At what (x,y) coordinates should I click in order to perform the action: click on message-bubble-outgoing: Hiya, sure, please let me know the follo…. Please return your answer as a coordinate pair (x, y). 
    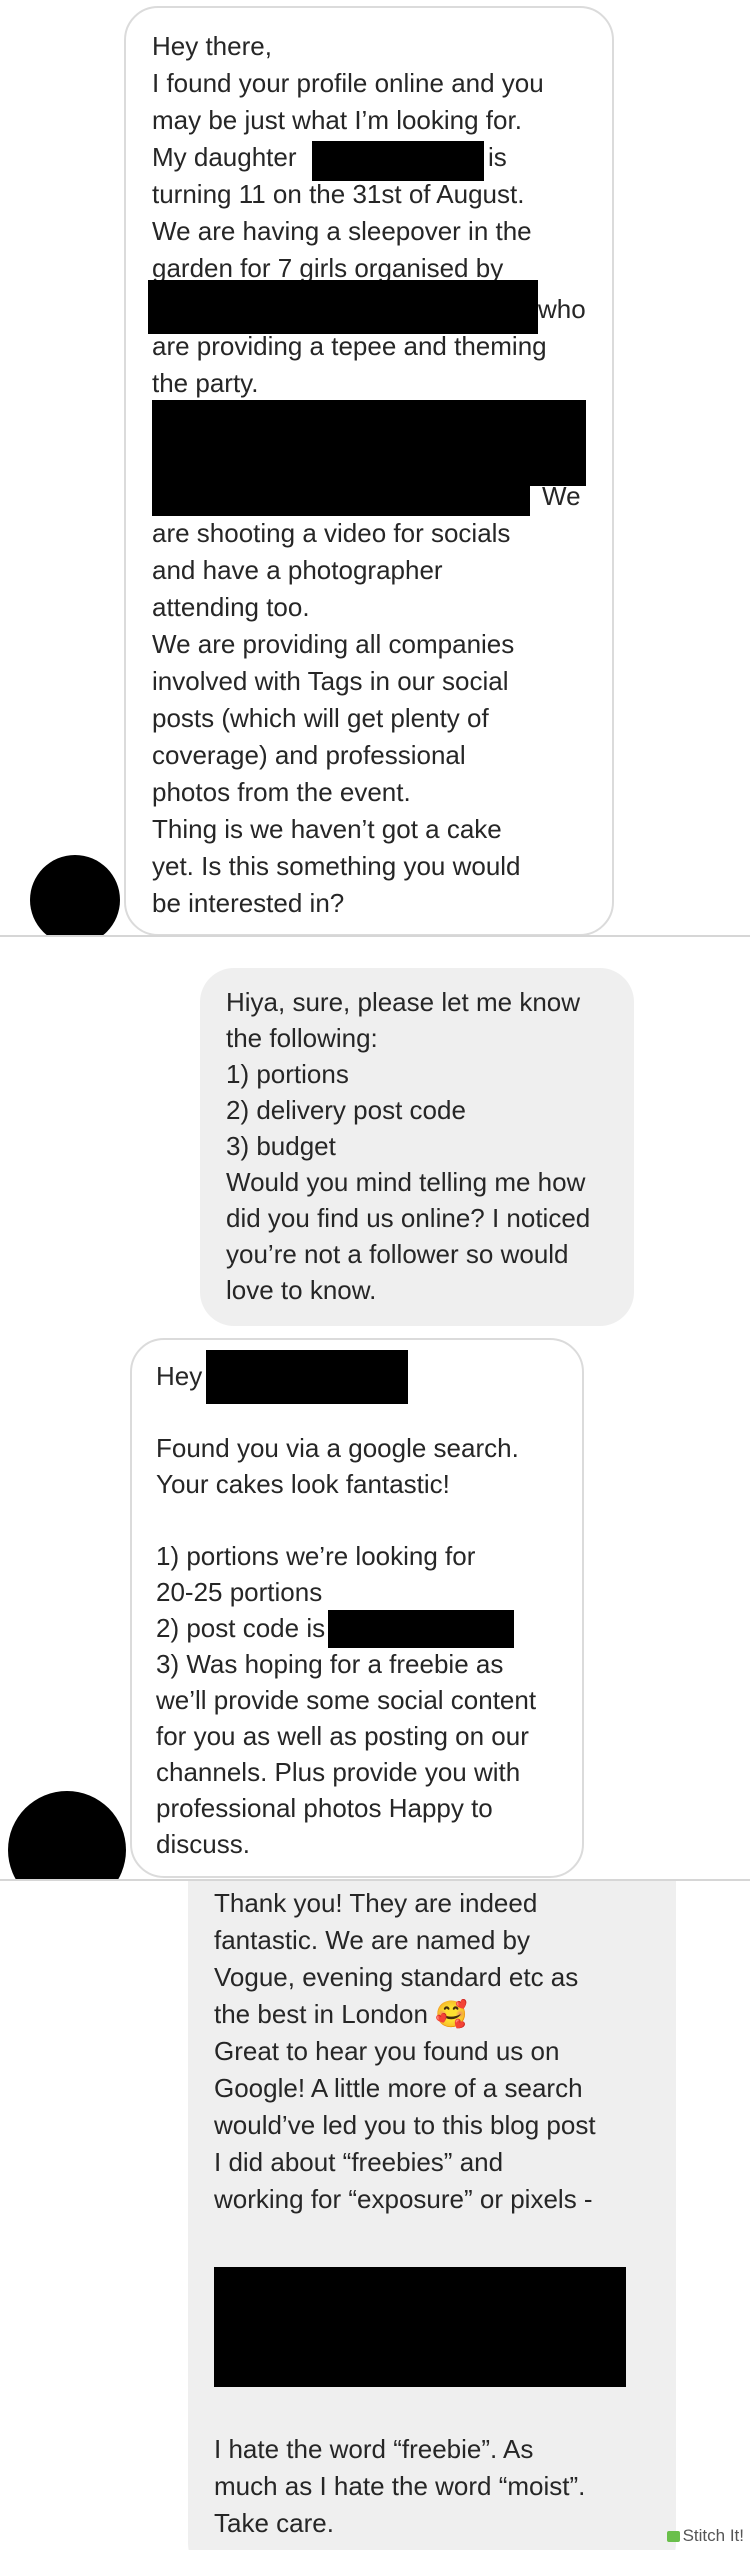
    Looking at the image, I should click on (417, 1147).